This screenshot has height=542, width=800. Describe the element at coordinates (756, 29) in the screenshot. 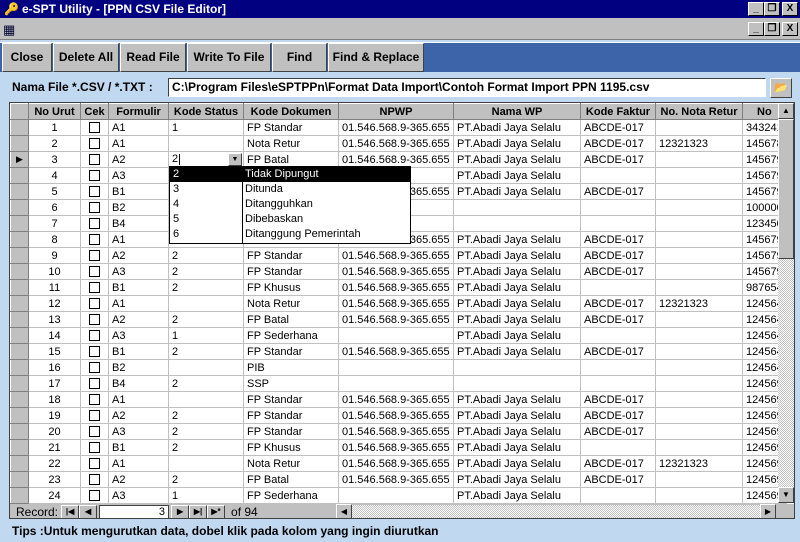

I see `child-minimize-button: _` at that location.